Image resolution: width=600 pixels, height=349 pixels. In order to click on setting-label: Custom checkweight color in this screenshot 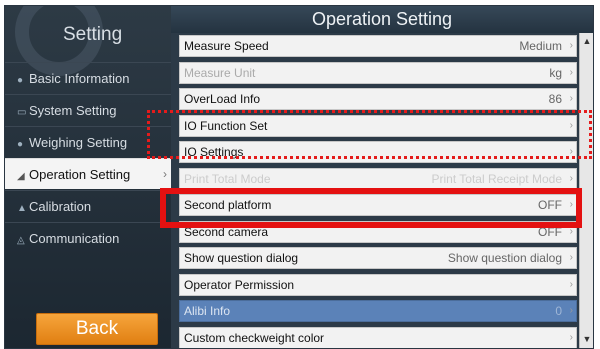, I will do `click(254, 337)`.